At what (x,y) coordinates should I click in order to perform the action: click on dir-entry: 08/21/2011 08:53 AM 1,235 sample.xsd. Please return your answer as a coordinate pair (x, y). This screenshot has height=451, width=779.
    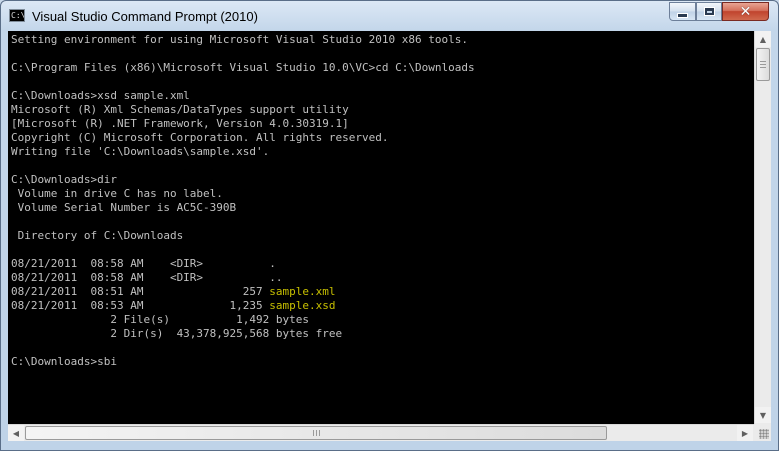
    Looking at the image, I should click on (173, 306).